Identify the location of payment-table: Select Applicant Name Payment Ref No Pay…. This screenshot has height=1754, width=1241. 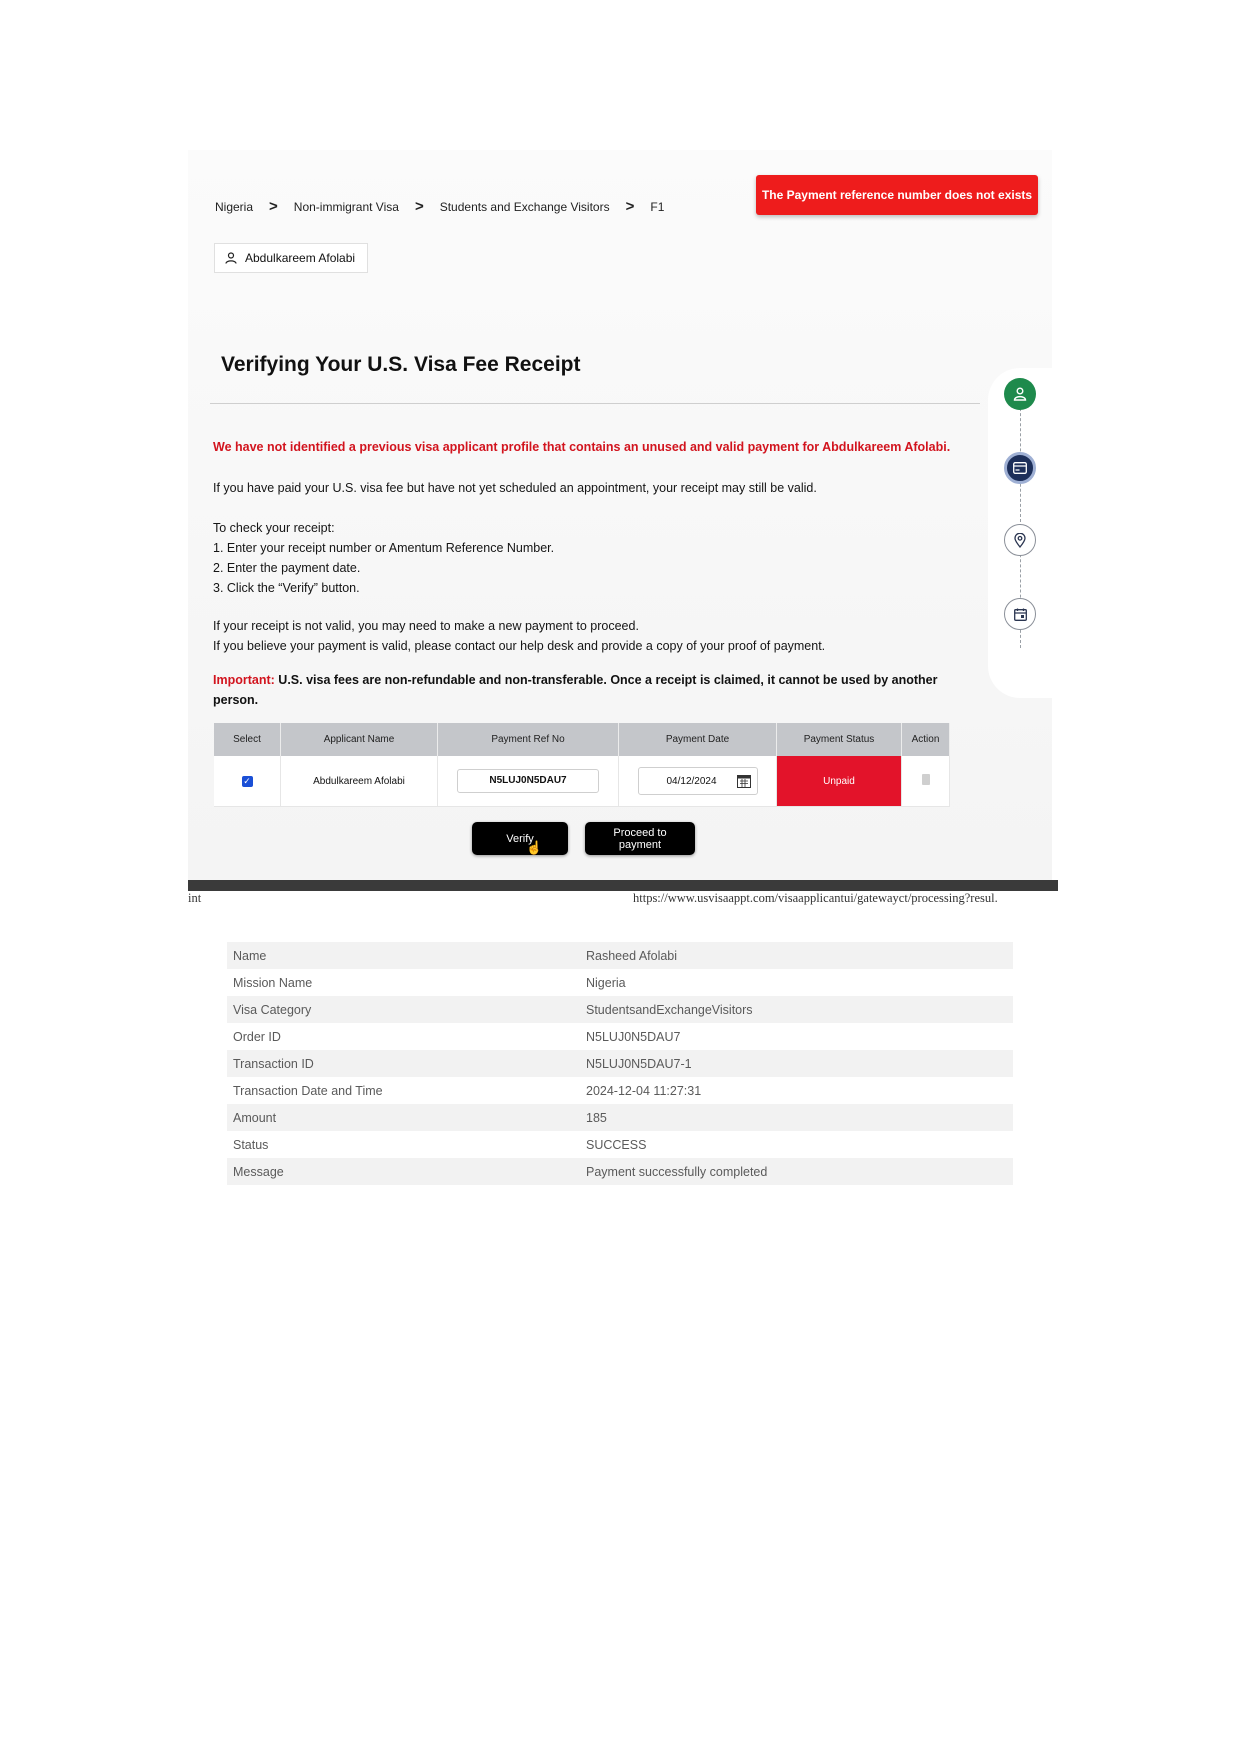
(582, 765).